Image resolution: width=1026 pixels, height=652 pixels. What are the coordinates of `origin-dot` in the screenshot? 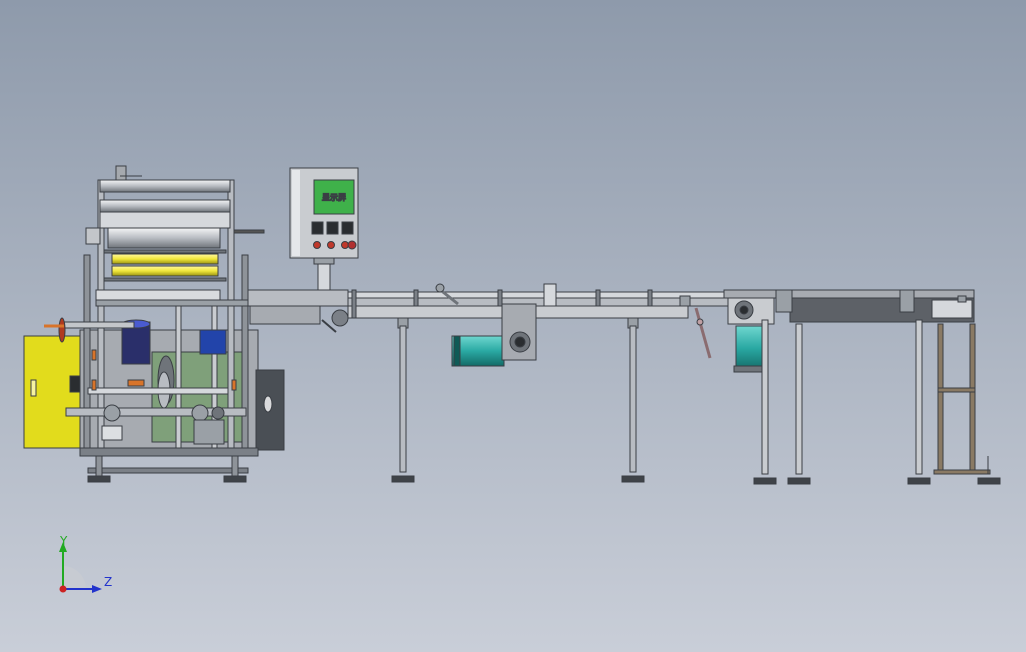 It's located at (63, 589).